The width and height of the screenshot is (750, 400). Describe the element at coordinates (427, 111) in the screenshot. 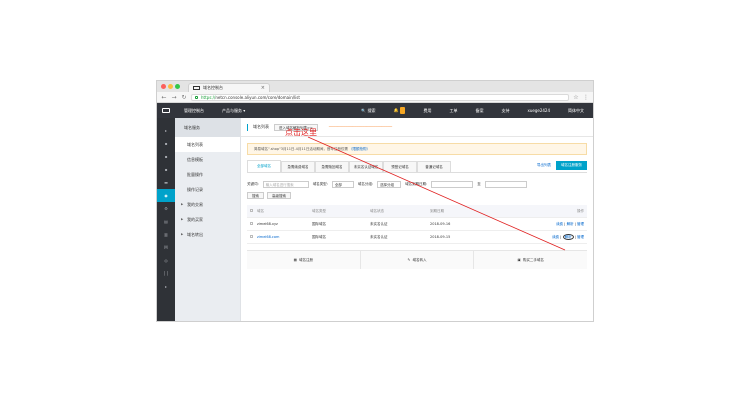

I see `fees-link: 费用` at that location.